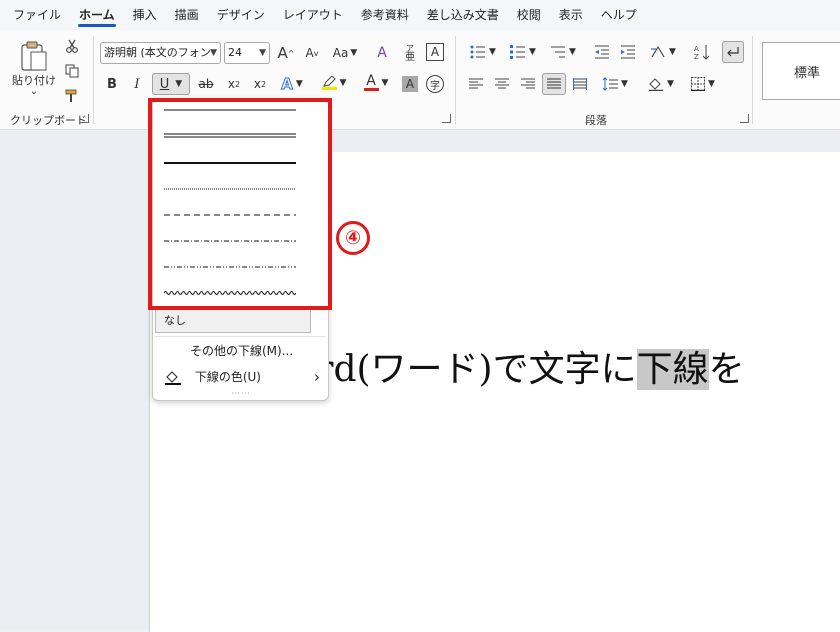 This screenshot has width=840, height=632. What do you see at coordinates (312, 53) in the screenshot?
I see `shrink-font-button: Av` at bounding box center [312, 53].